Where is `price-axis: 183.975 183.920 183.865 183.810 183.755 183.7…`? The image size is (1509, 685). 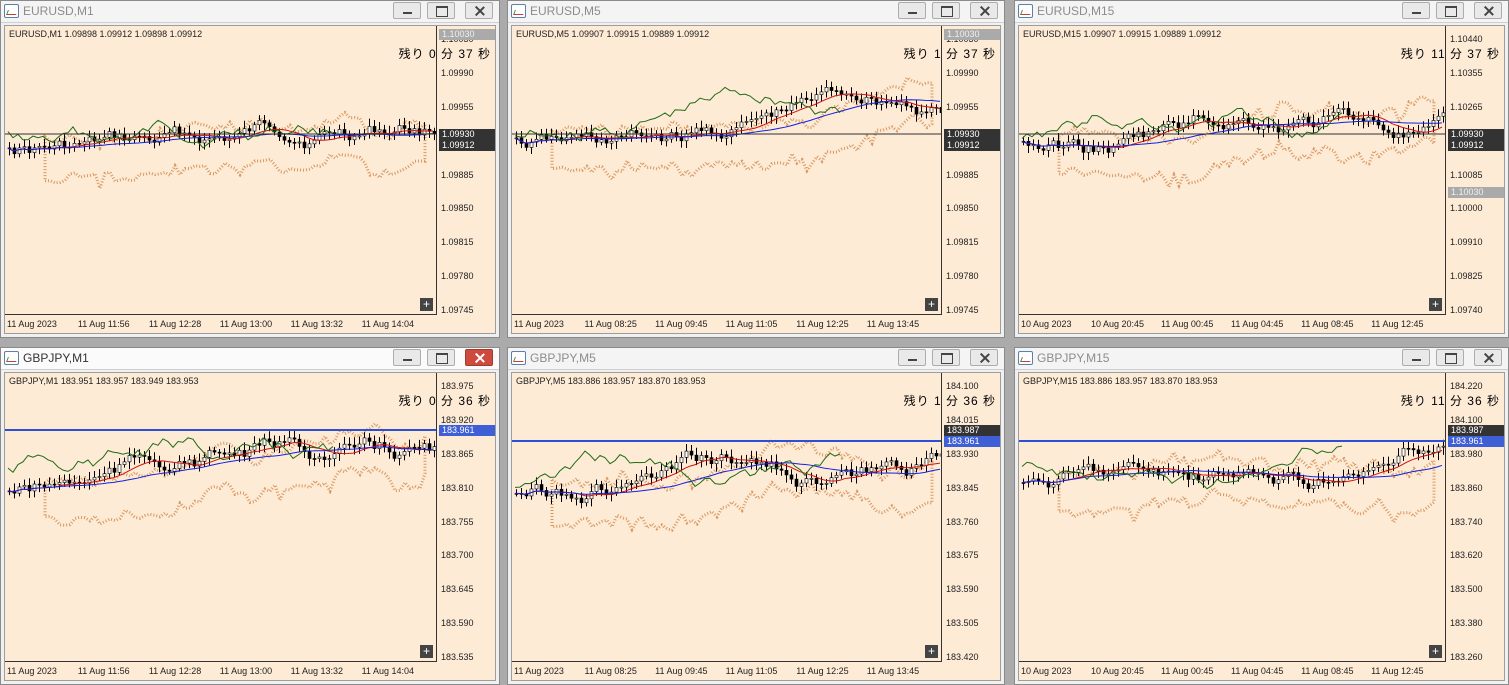
price-axis: 183.975 183.920 183.865 183.810 183.755 183.7… is located at coordinates (466, 517).